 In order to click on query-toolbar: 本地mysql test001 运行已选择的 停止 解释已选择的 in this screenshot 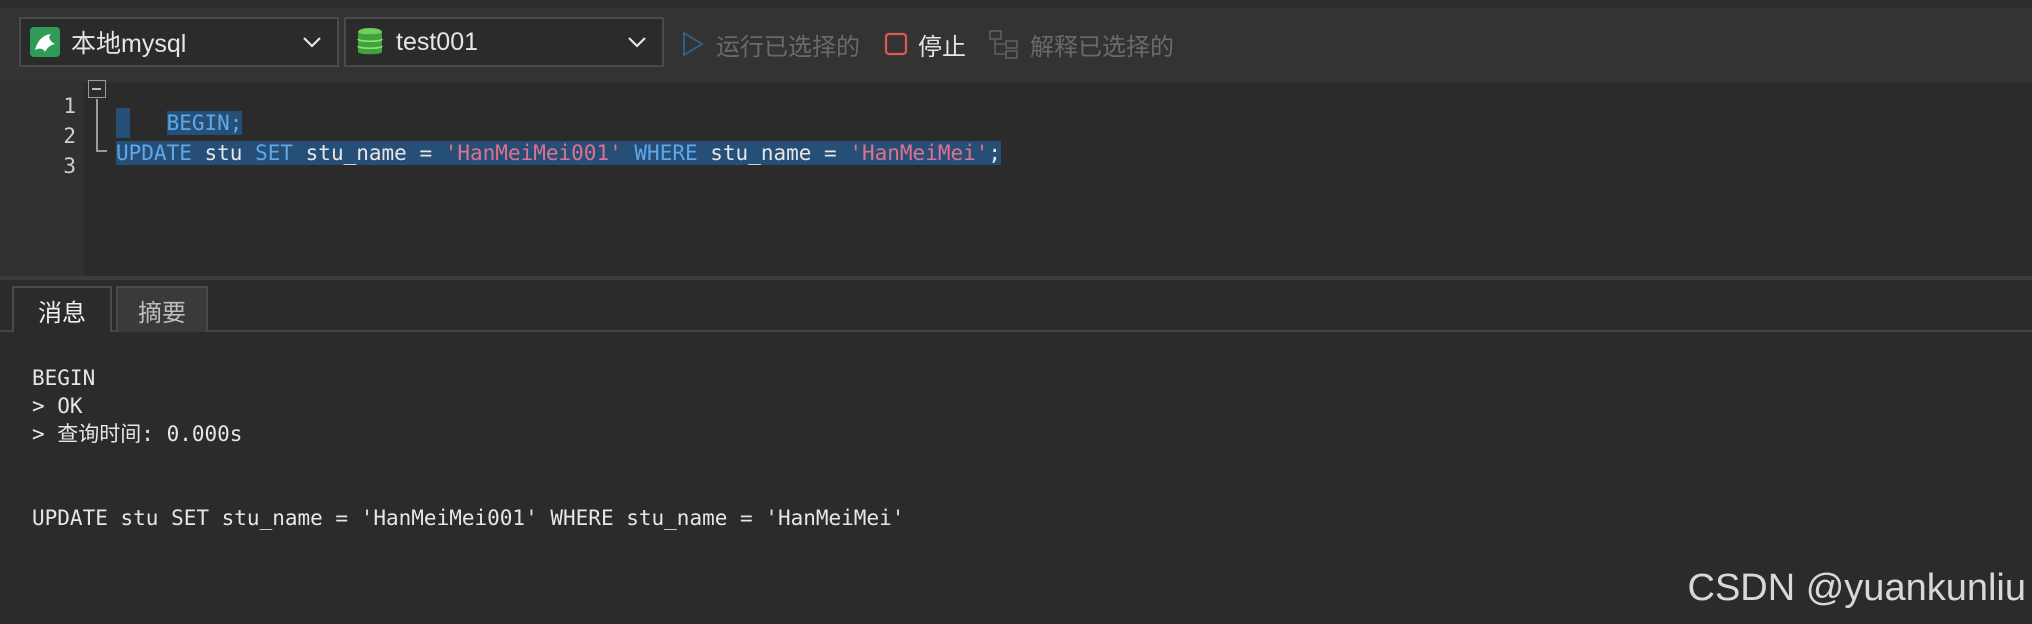, I will do `click(1016, 41)`.